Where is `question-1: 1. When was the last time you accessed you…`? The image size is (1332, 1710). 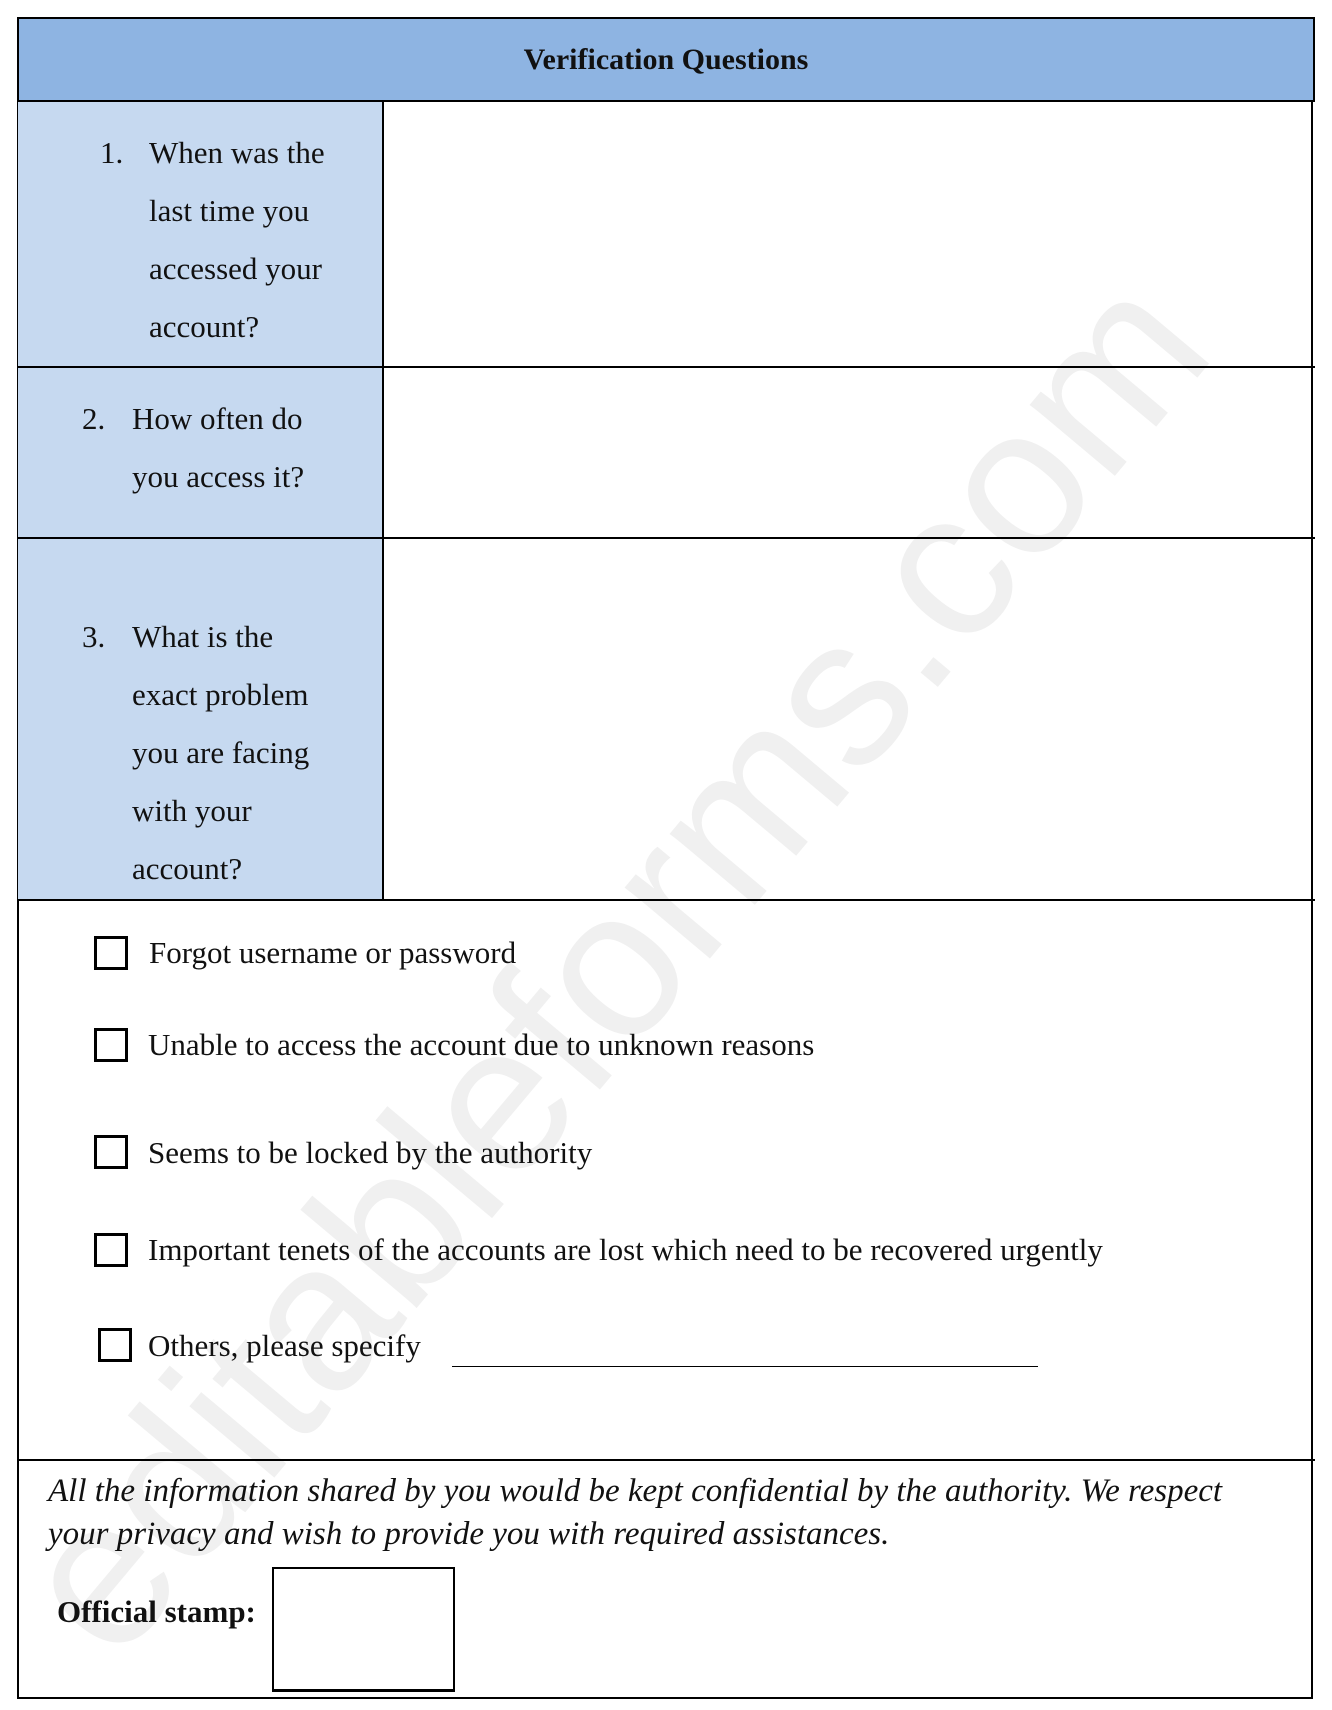
question-1: 1. When was the last time you accessed you… is located at coordinates (212, 240).